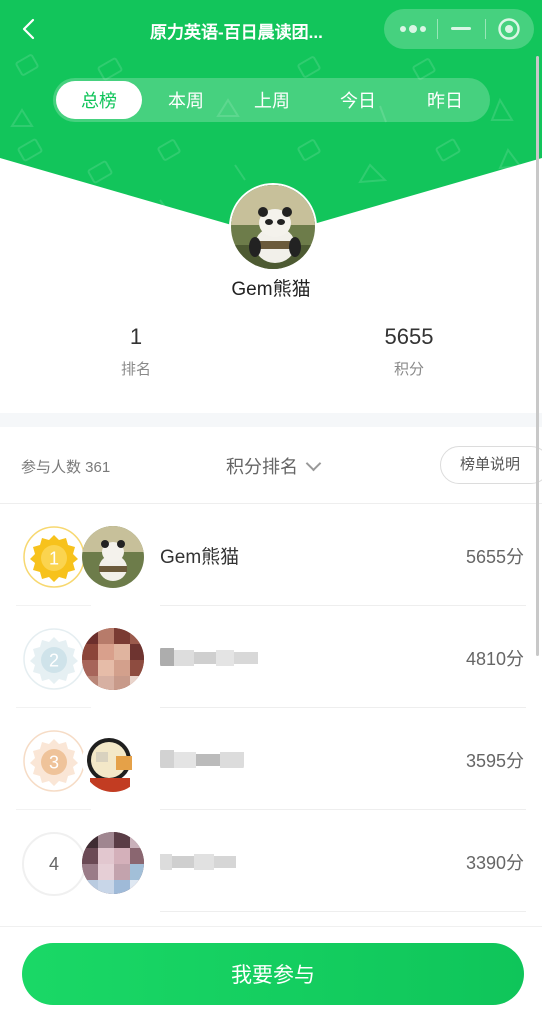  I want to click on period-tabs: 总榜 本周 上周 今日 昨日, so click(271, 100).